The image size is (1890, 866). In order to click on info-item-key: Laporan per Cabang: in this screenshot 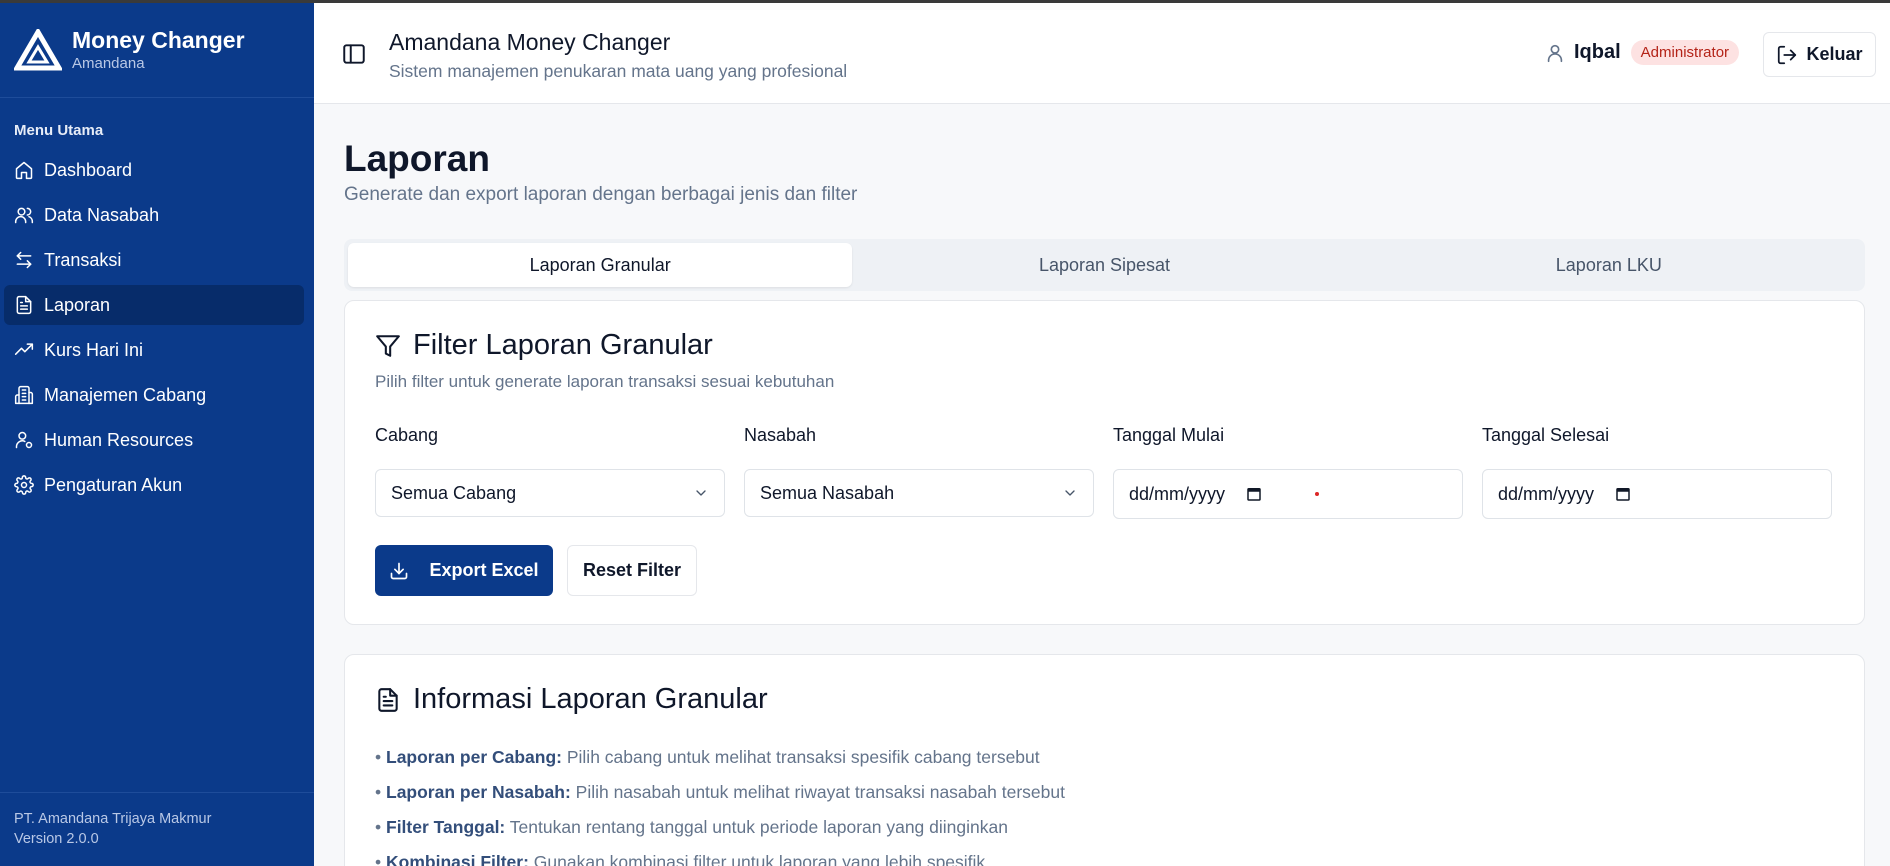, I will do `click(474, 757)`.